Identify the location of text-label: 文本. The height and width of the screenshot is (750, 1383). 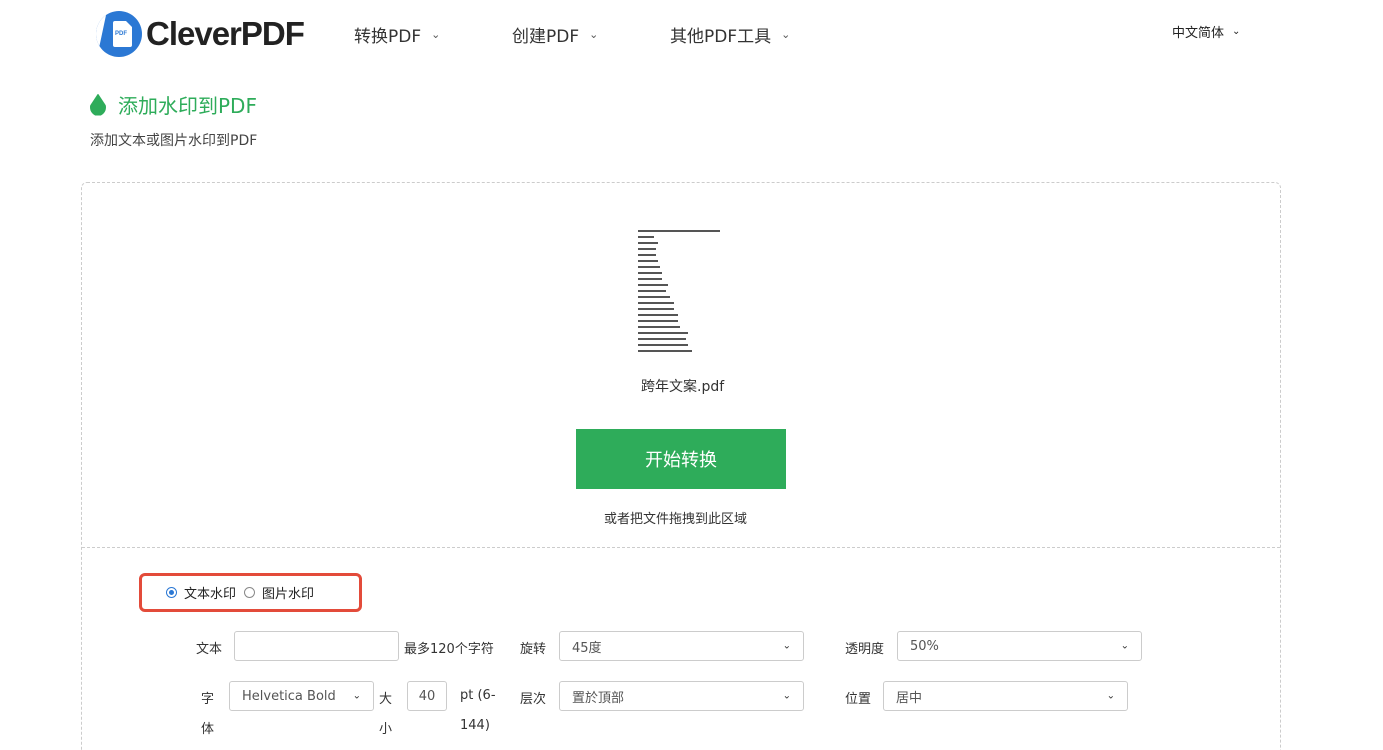
(209, 649).